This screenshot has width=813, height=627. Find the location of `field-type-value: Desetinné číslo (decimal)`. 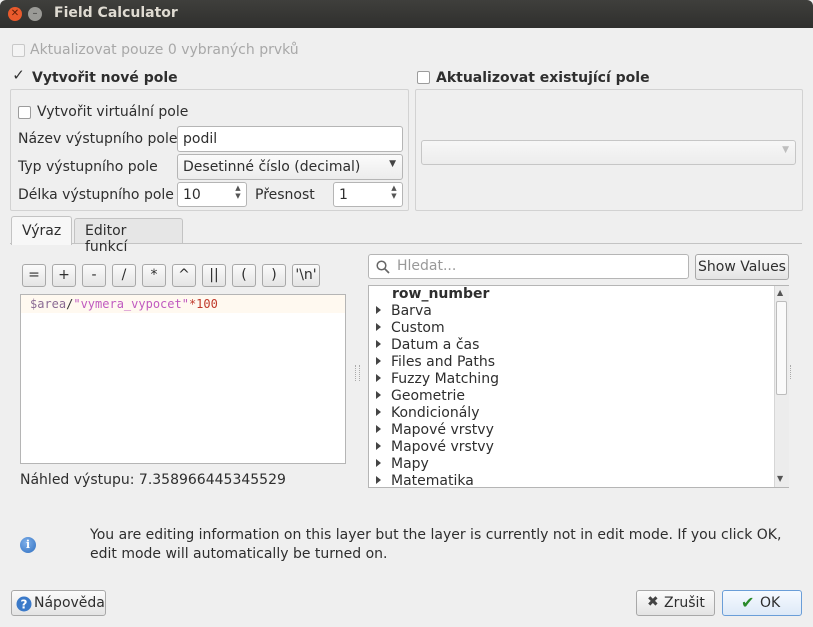

field-type-value: Desetinné číslo (decimal) is located at coordinates (272, 167).